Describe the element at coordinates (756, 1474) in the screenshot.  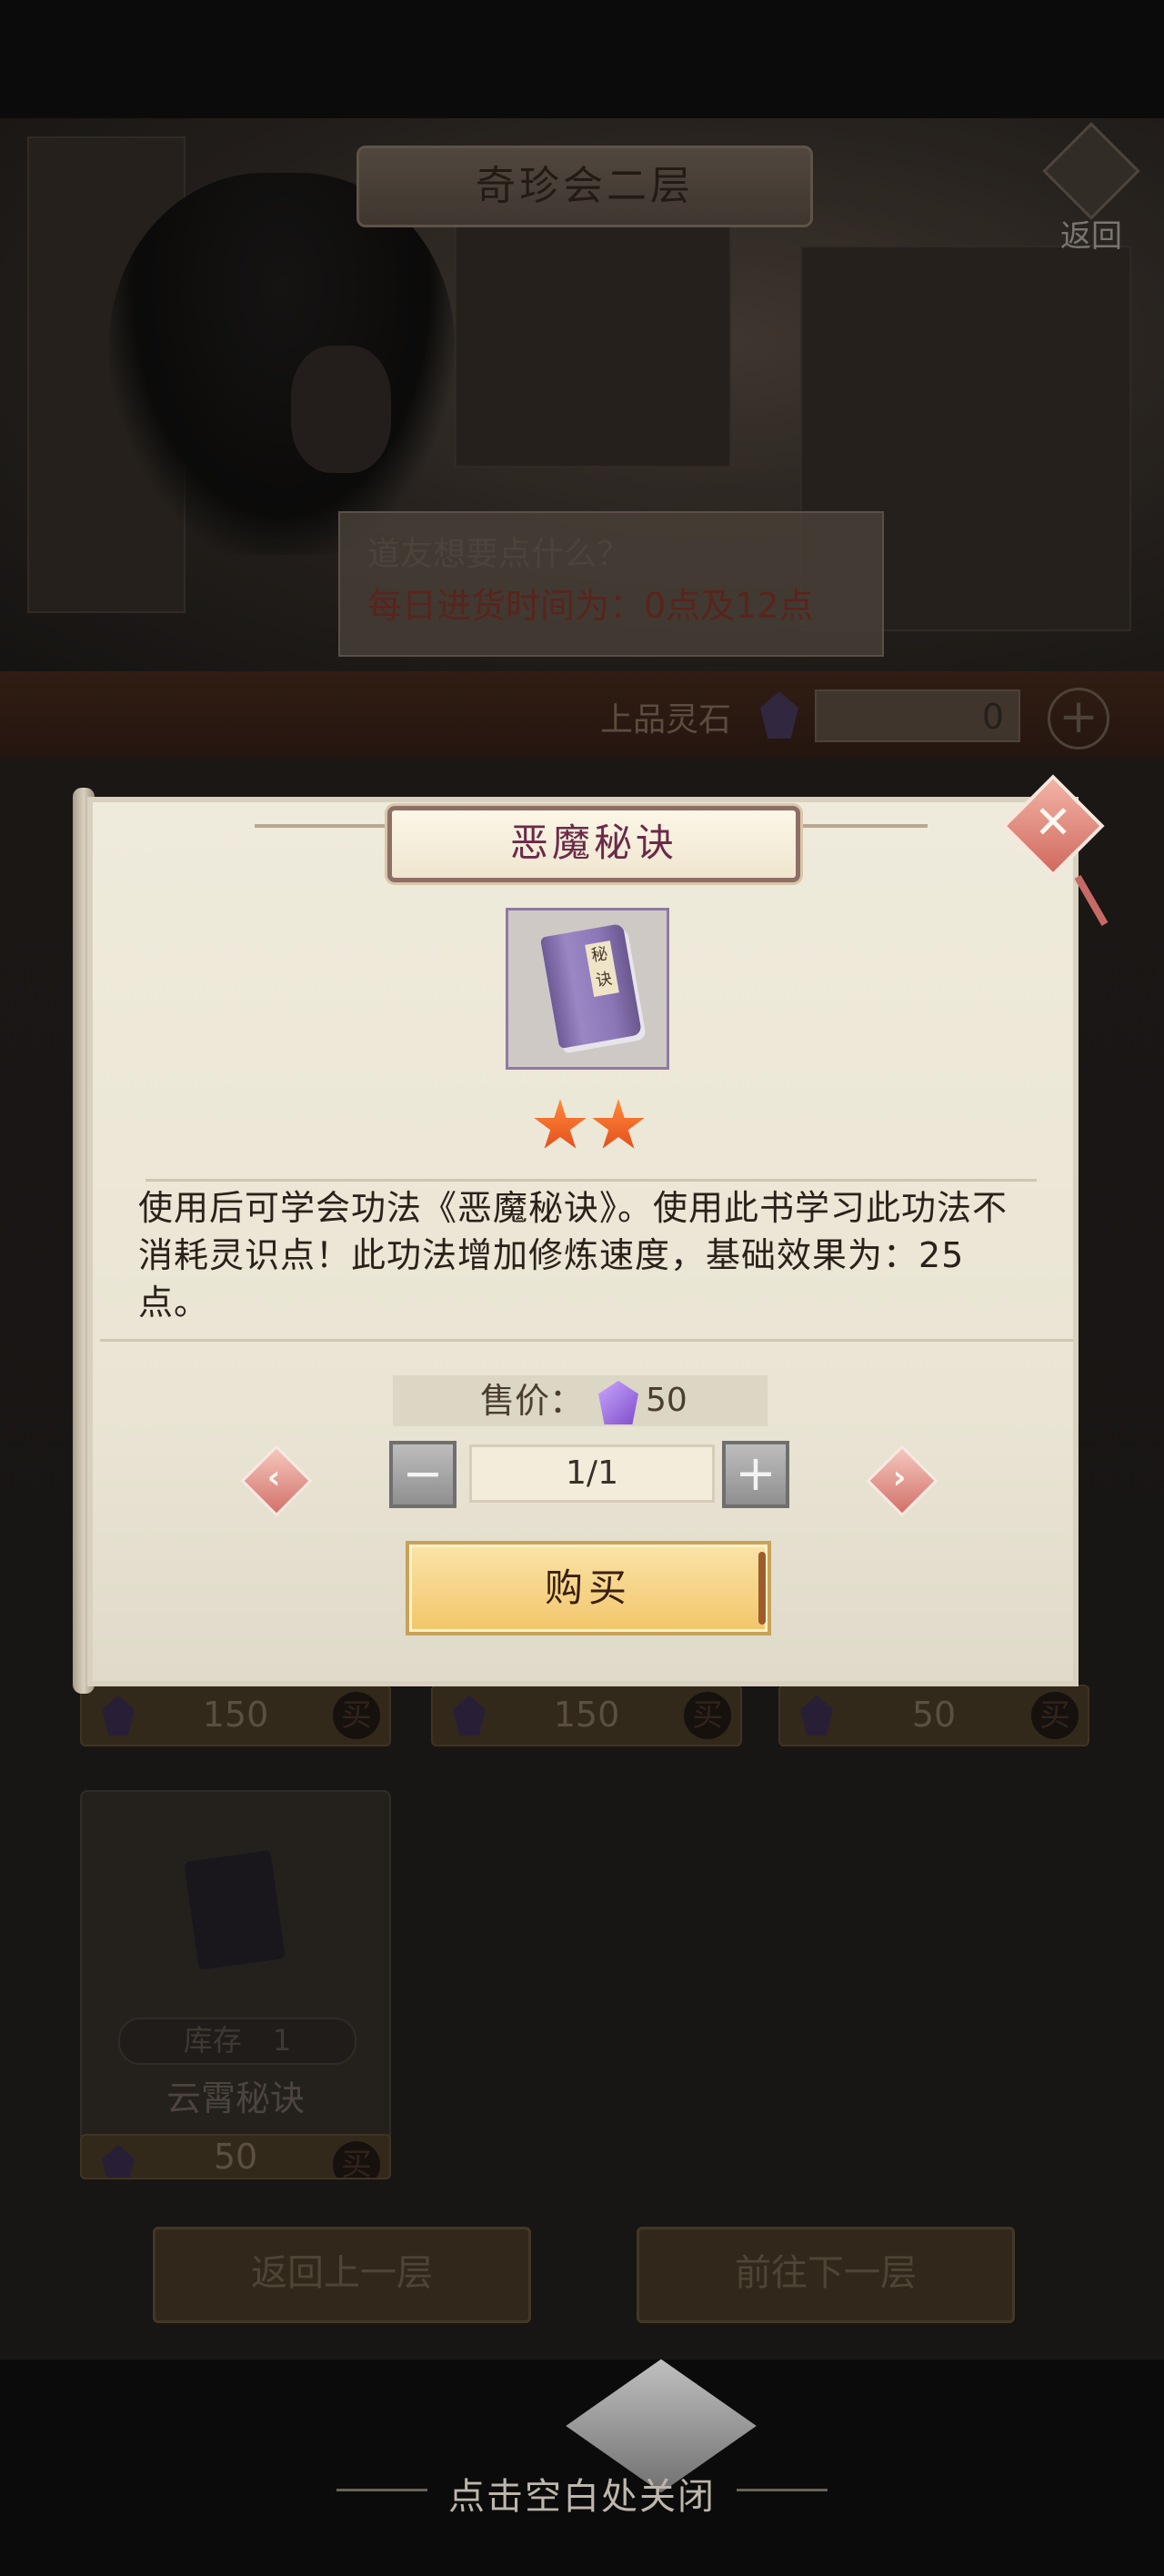
I see `increase-quantity-button: +` at that location.